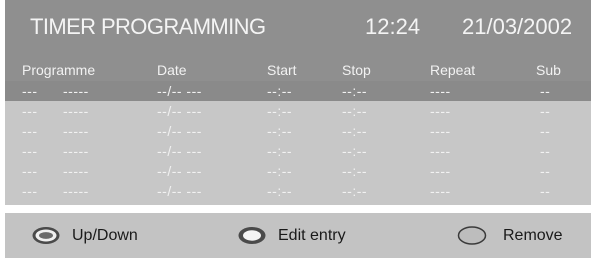  Describe the element at coordinates (472, 235) in the screenshot. I see `oval-plain-button-icon` at that location.